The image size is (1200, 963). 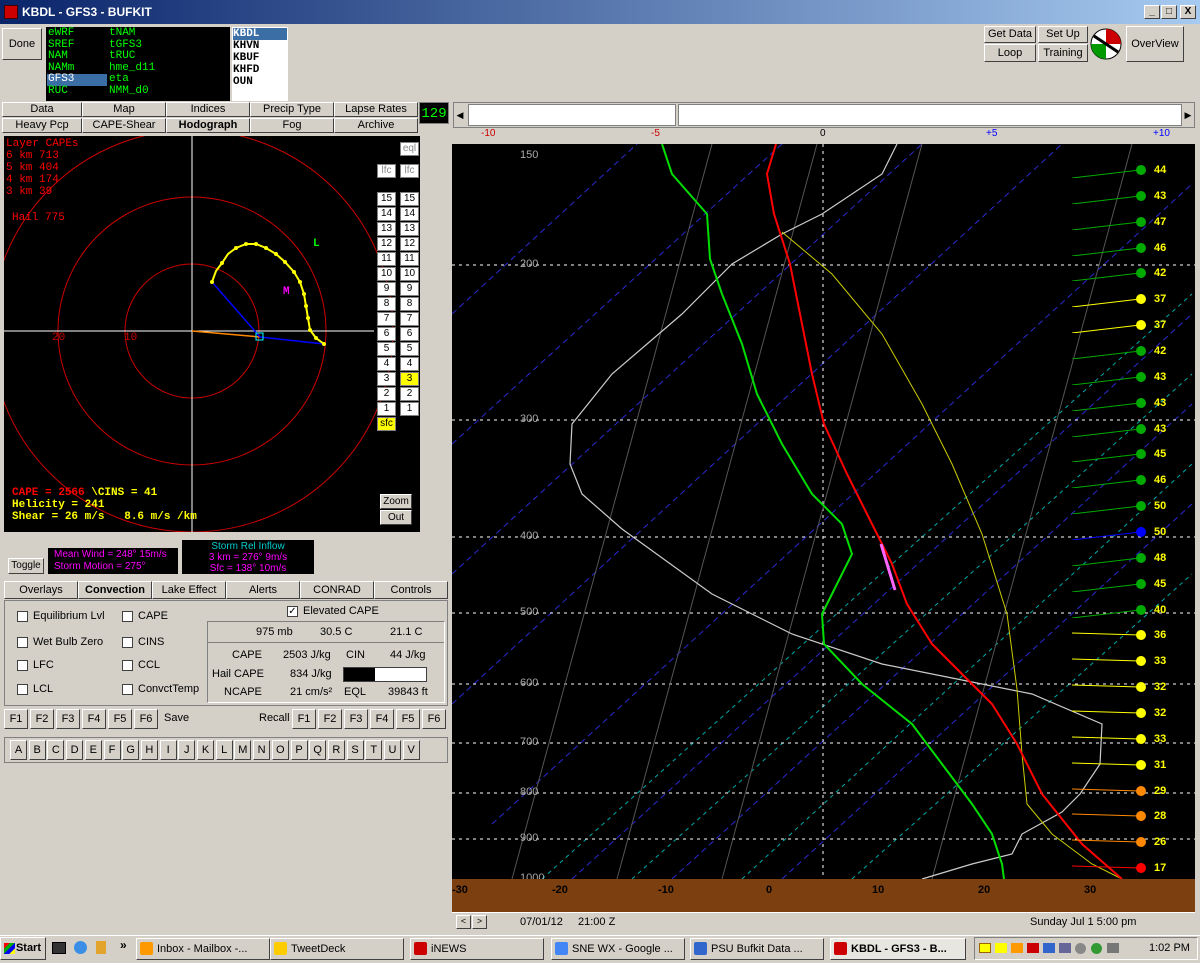 What do you see at coordinates (409, 244) in the screenshot?
I see `level-button-right: 12` at bounding box center [409, 244].